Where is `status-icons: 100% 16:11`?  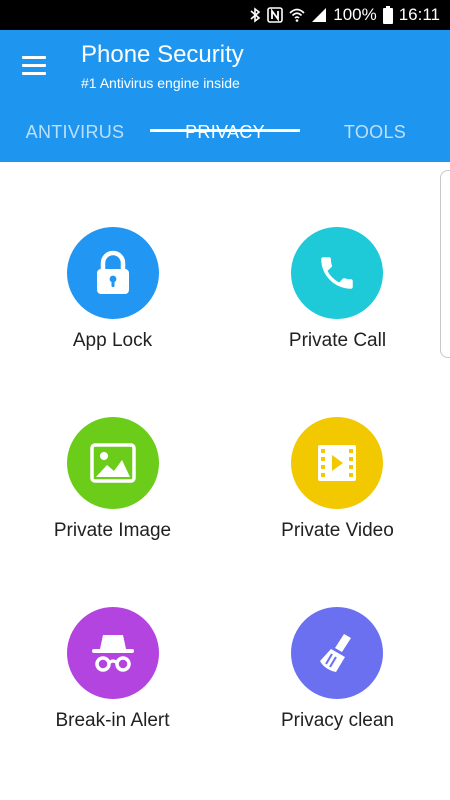 status-icons: 100% 16:11 is located at coordinates (344, 15).